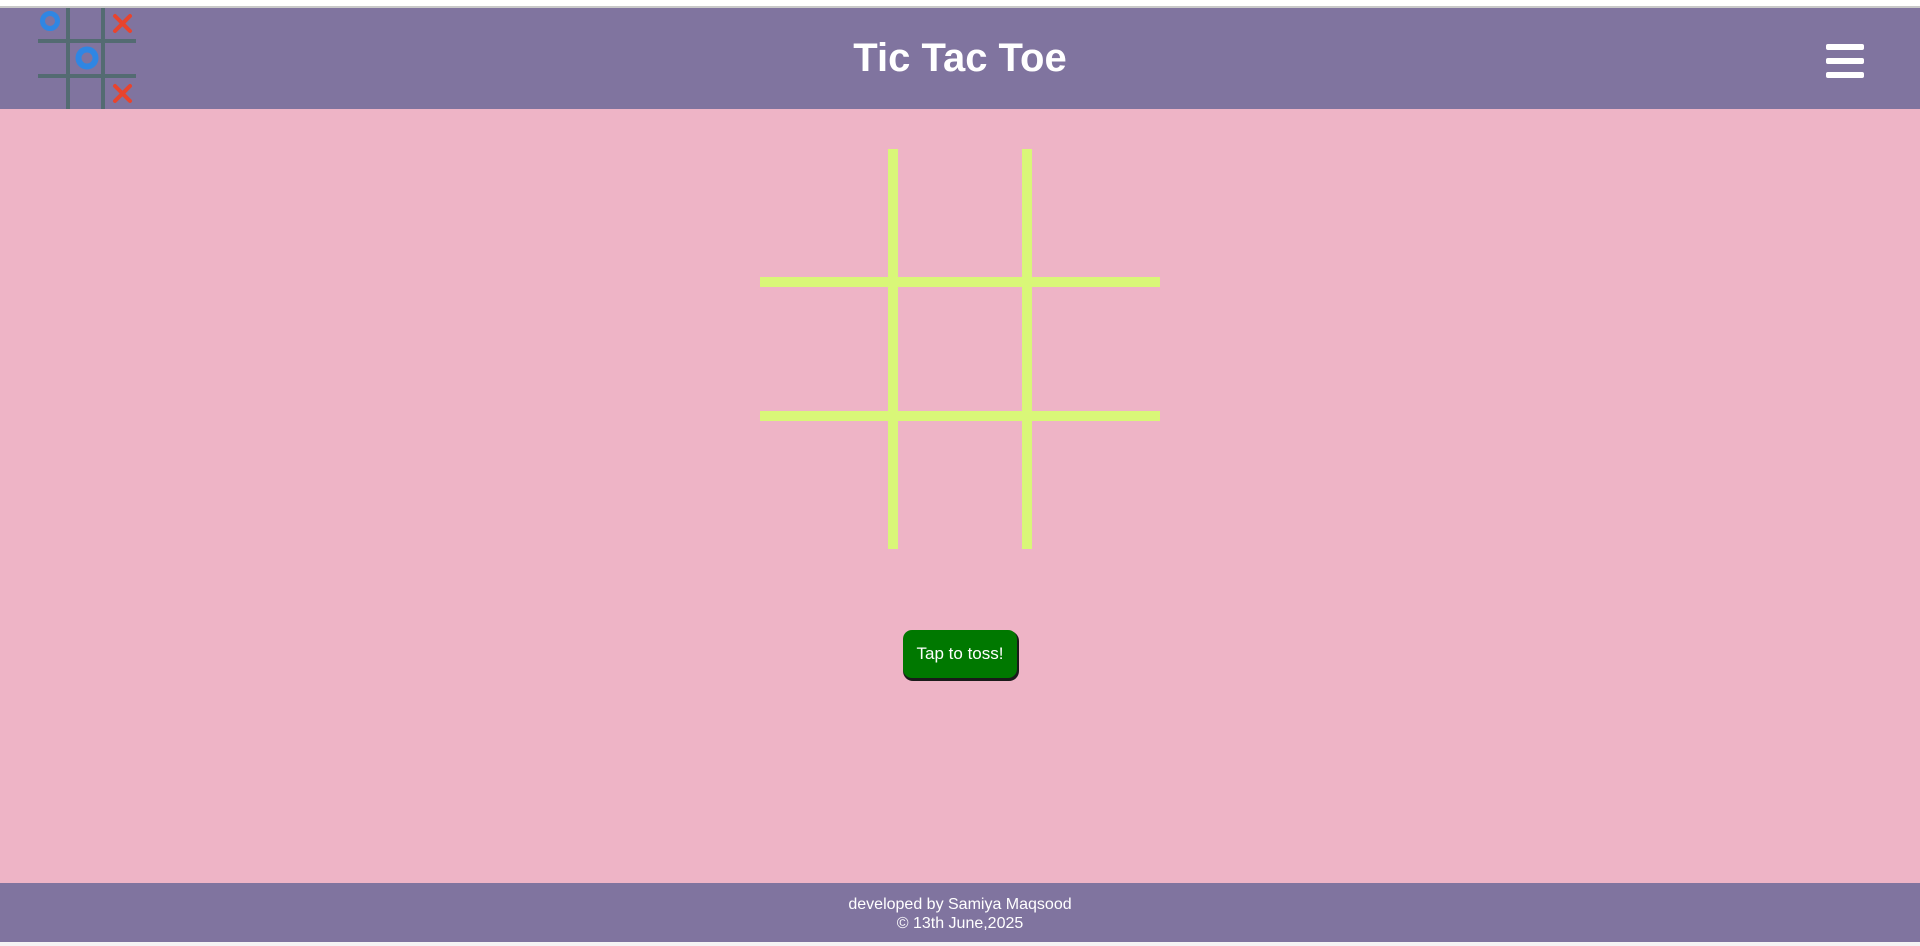 The image size is (1920, 946). I want to click on toss-button: Tap to toss!, so click(960, 654).